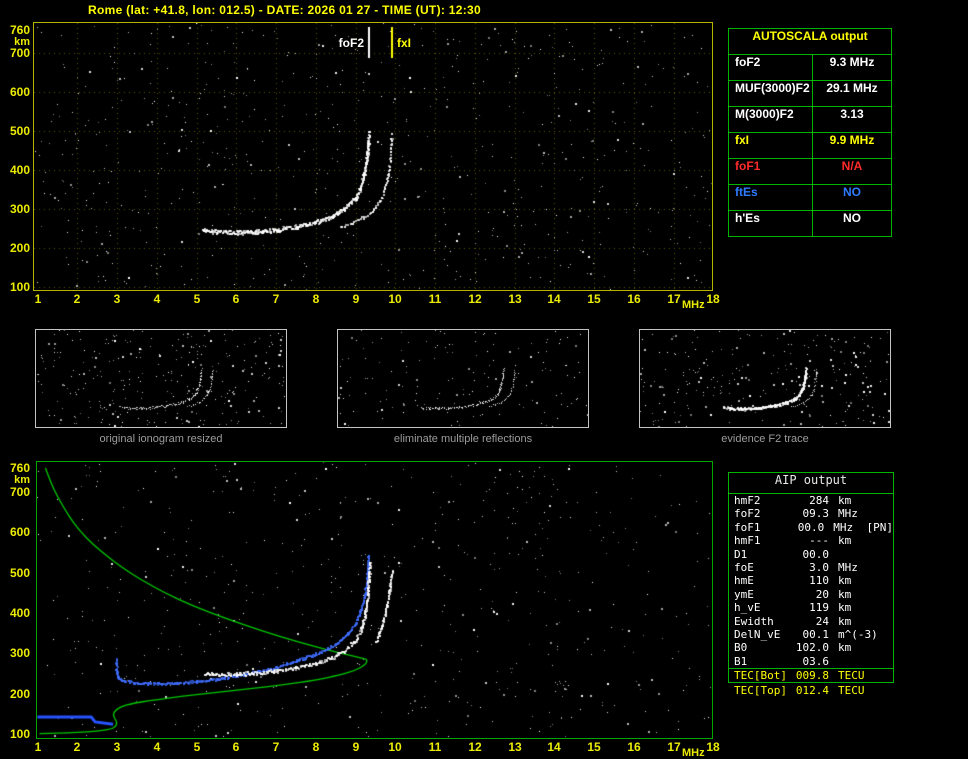 The height and width of the screenshot is (759, 968). Describe the element at coordinates (811, 540) in the screenshot. I see `aip-table-row: hmF1 --- km` at that location.